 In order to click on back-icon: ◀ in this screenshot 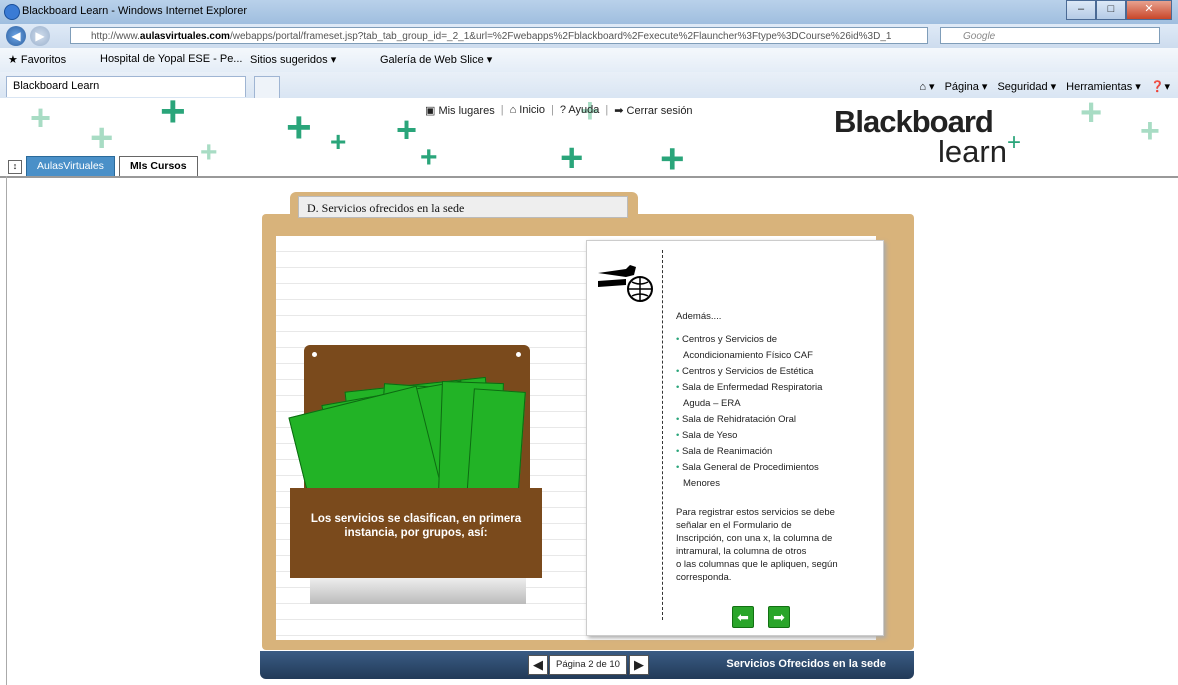, I will do `click(16, 36)`.